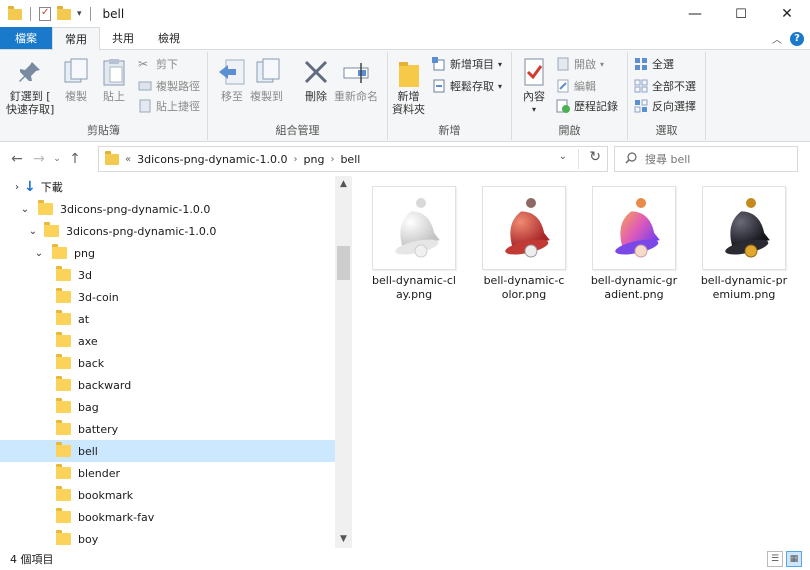 This screenshot has height=570, width=810. Describe the element at coordinates (585, 64) in the screenshot. I see `open-label: 開啟` at that location.